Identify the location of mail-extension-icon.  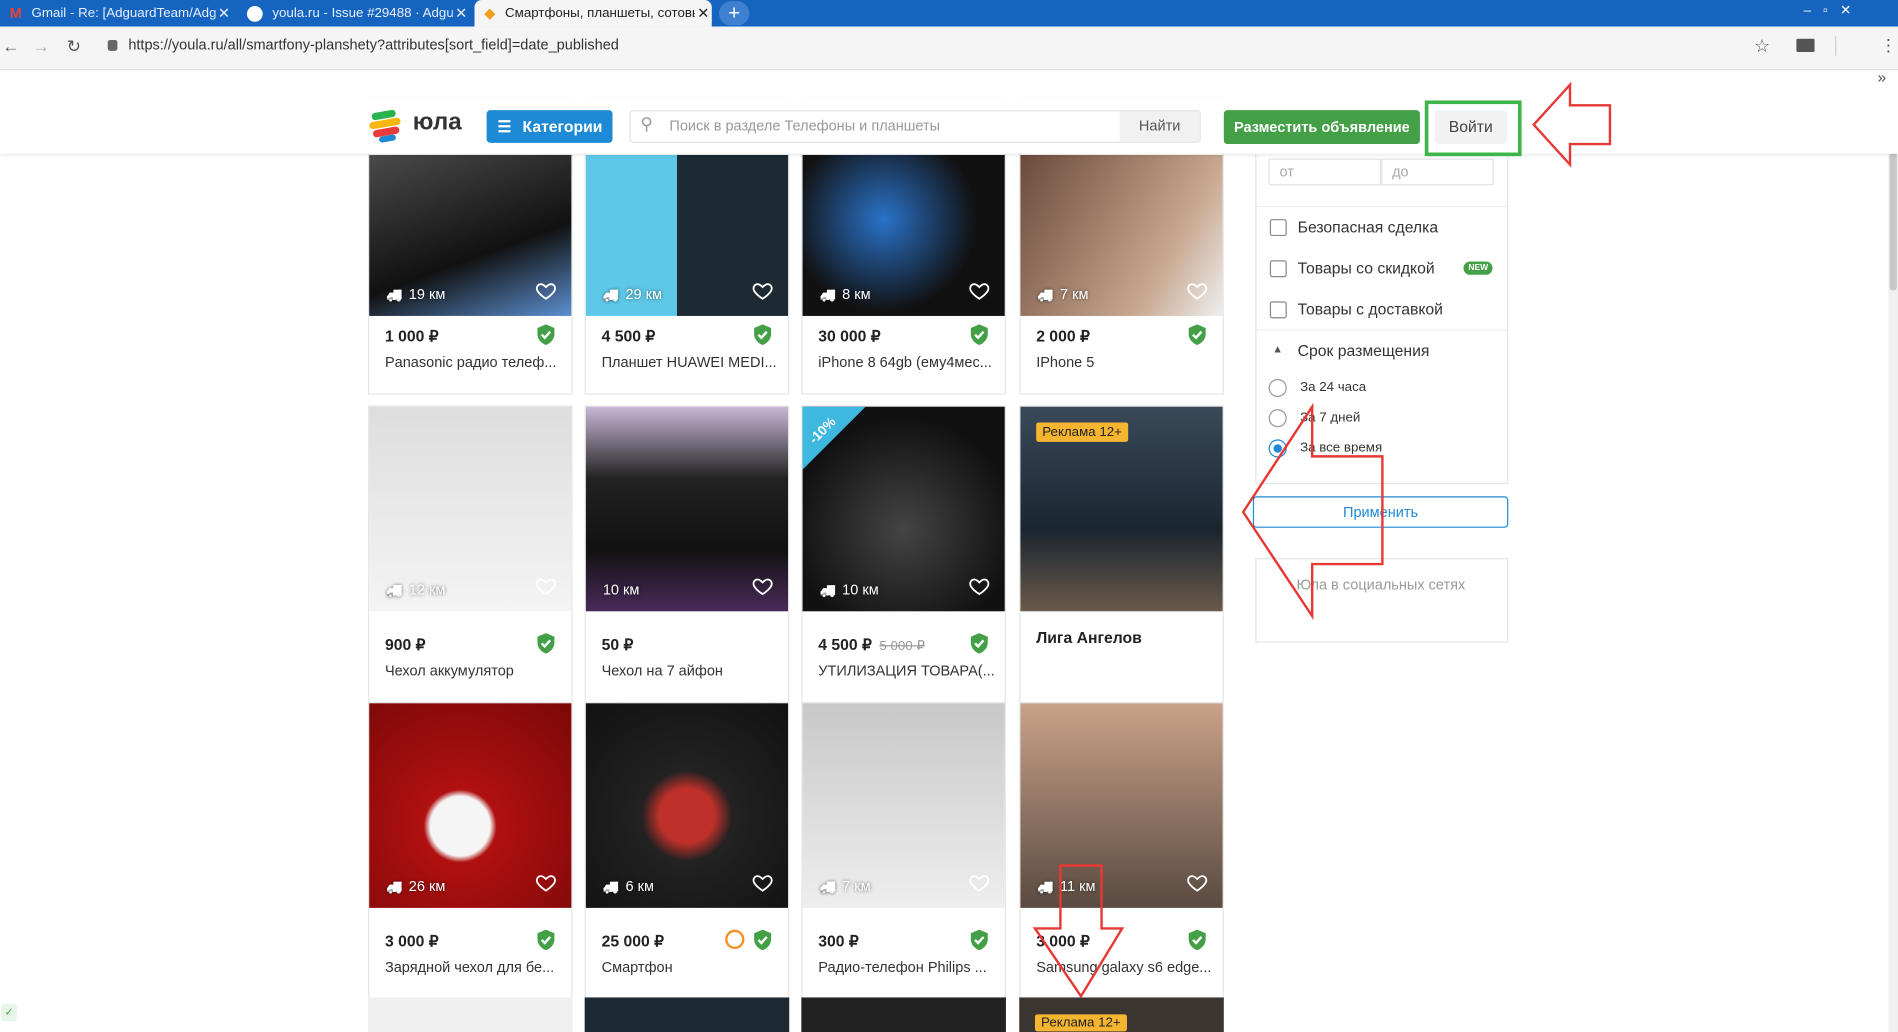
(1805, 45).